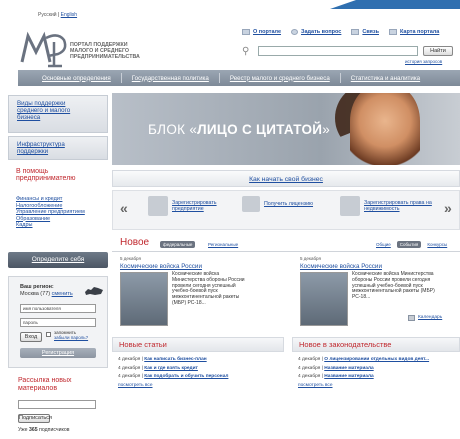 This screenshot has height=439, width=460. Describe the element at coordinates (246, 51) in the screenshot. I see `search-icon: ⚲` at that location.